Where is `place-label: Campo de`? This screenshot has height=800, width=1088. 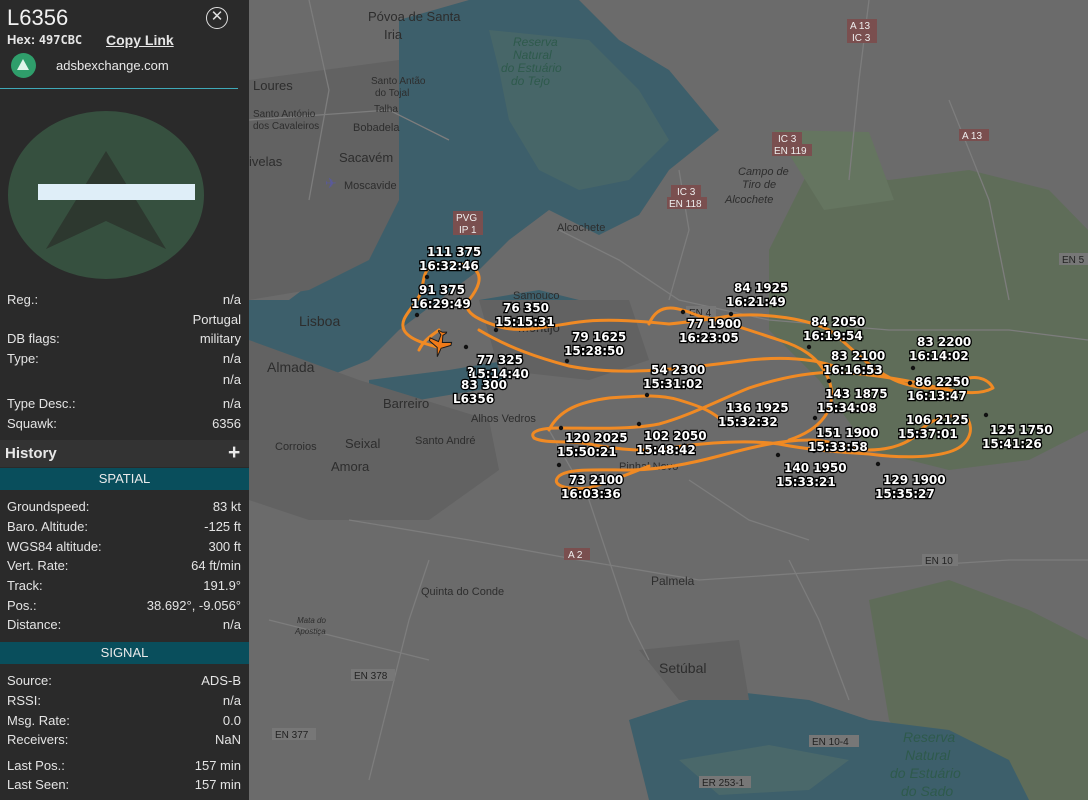
place-label: Campo de is located at coordinates (763, 172).